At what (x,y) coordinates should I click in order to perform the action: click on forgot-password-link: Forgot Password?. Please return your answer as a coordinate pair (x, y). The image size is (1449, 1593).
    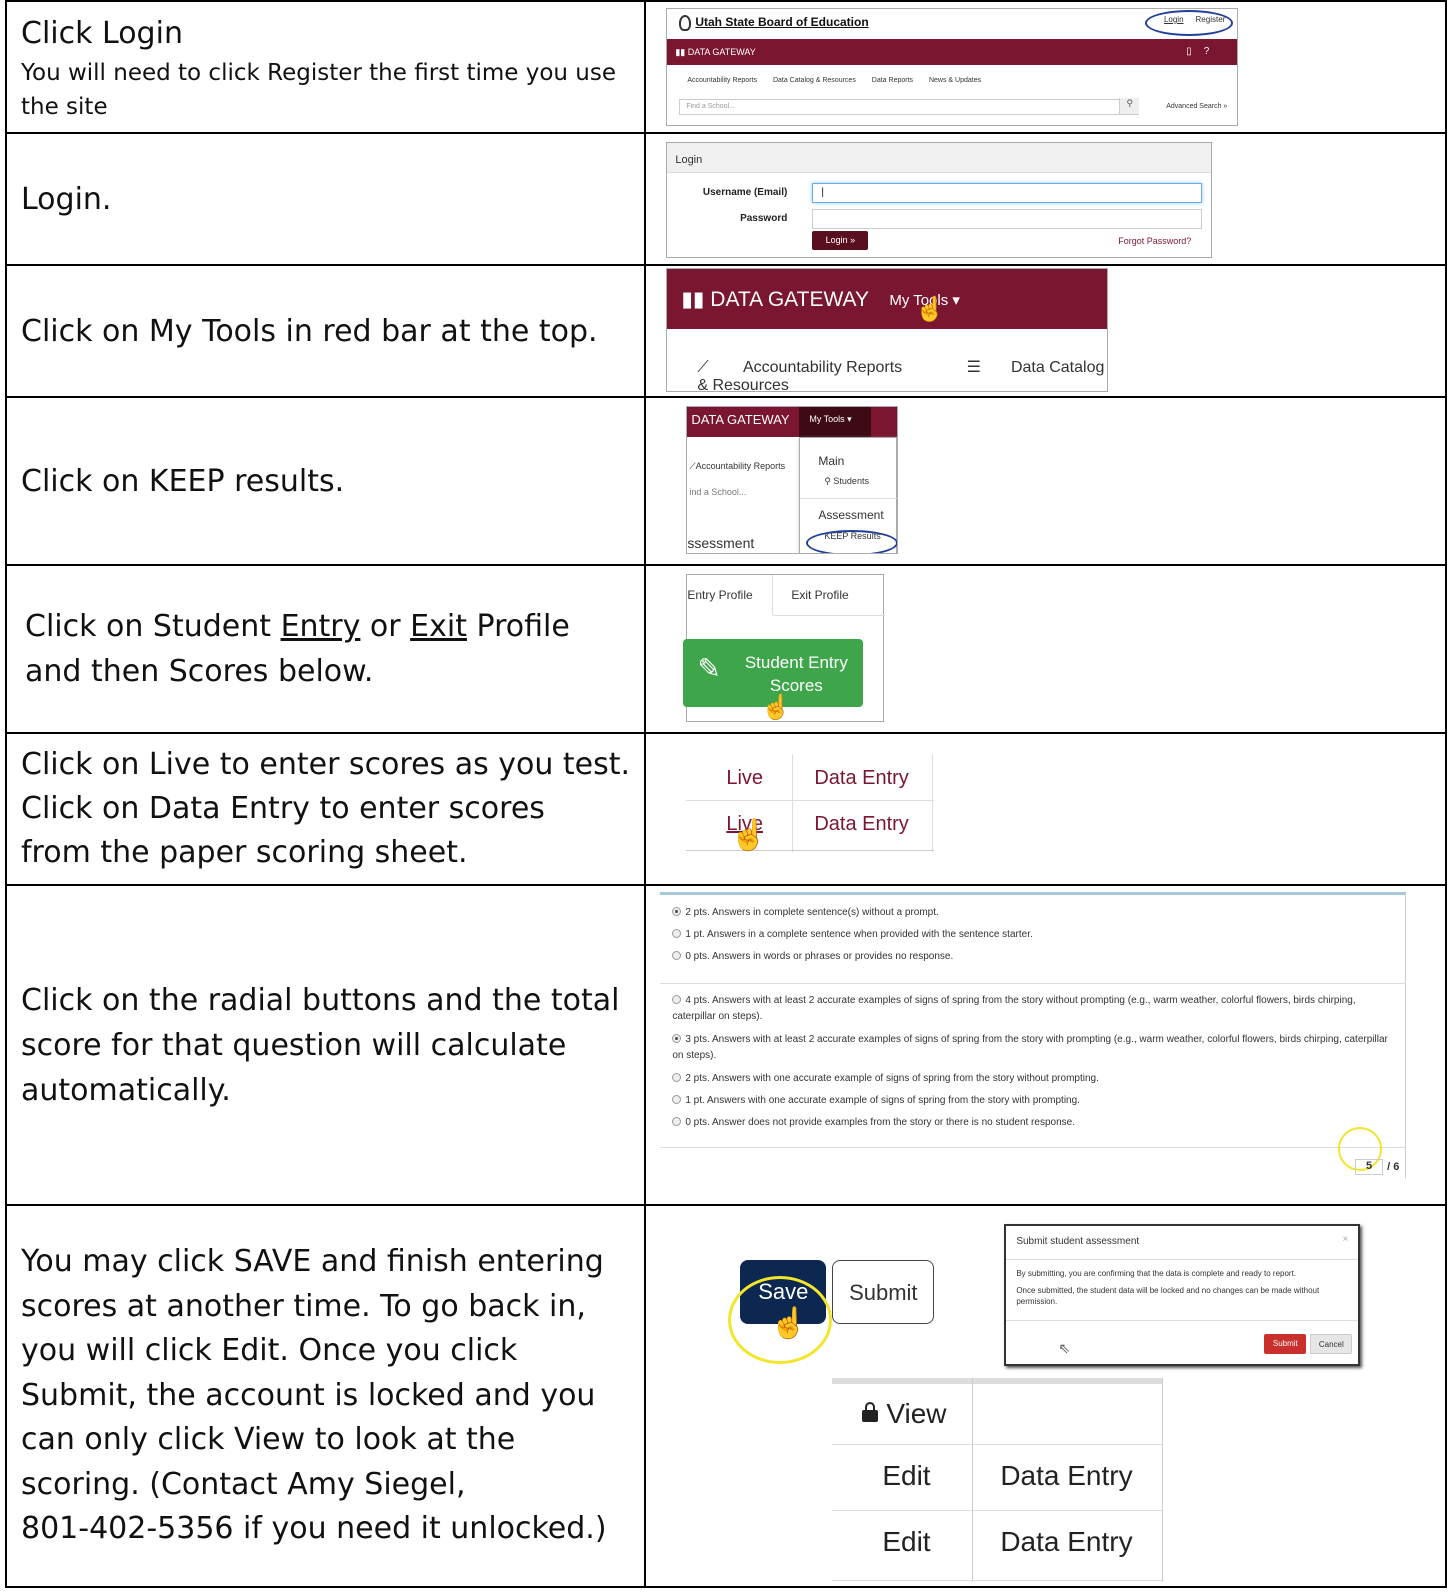
    Looking at the image, I should click on (1154, 241).